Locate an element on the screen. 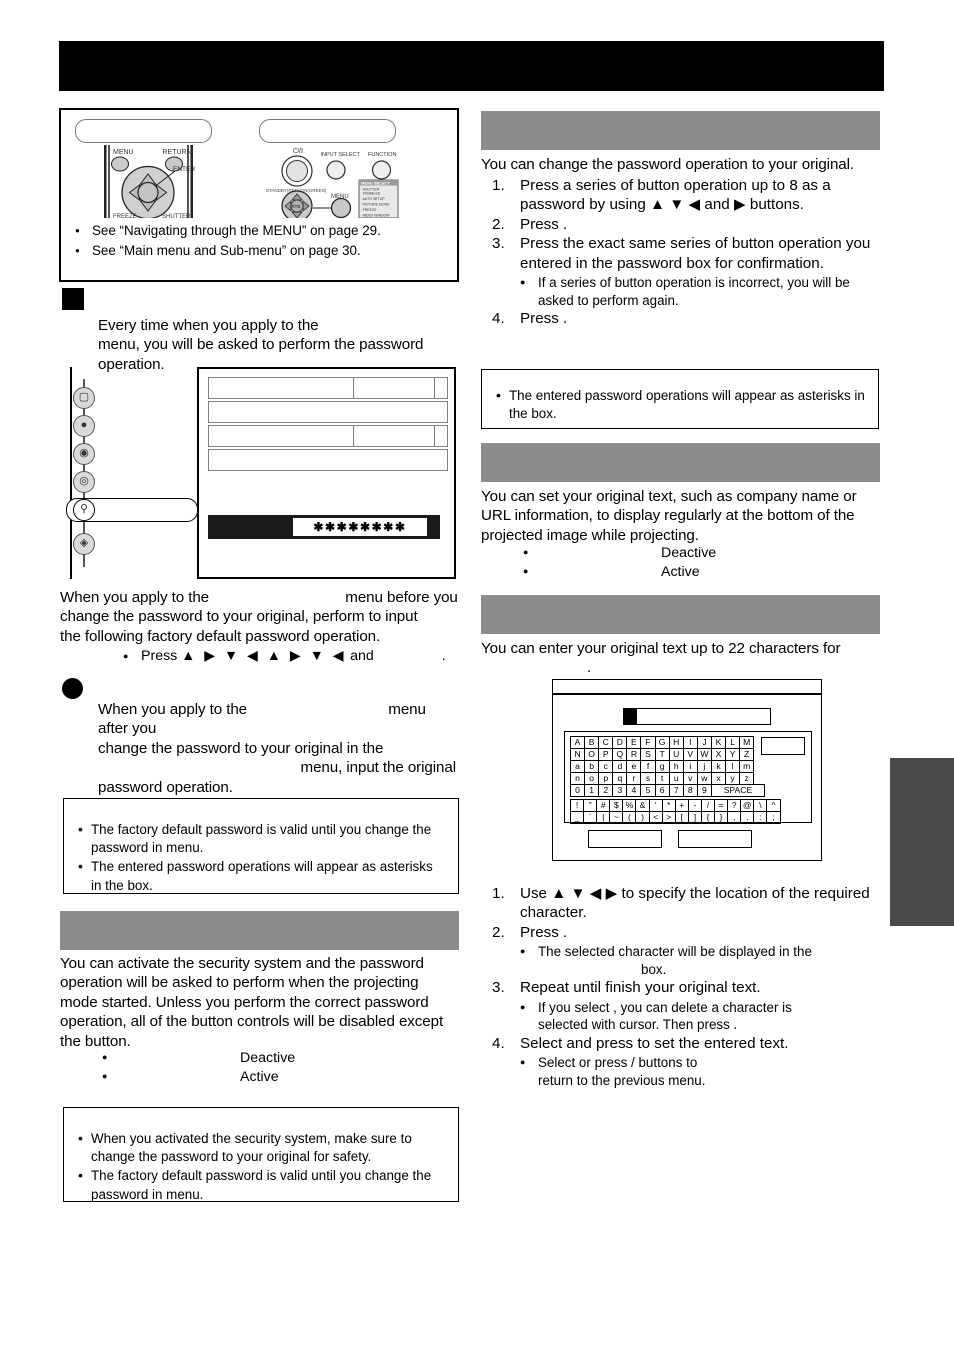  char-cell: z is located at coordinates (747, 778).